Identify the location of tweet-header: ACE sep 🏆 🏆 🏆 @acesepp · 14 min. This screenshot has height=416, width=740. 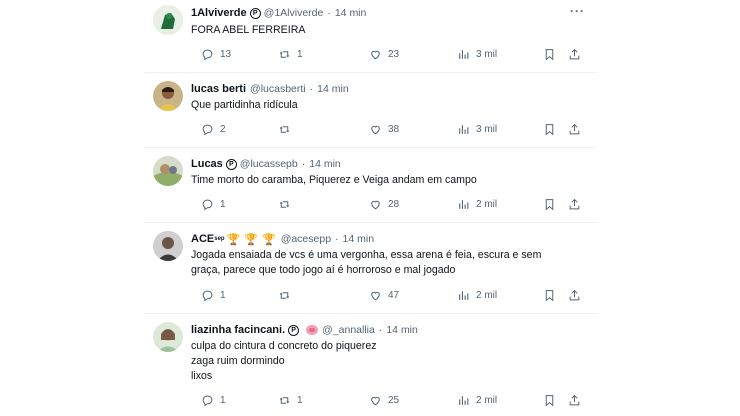
(282, 239).